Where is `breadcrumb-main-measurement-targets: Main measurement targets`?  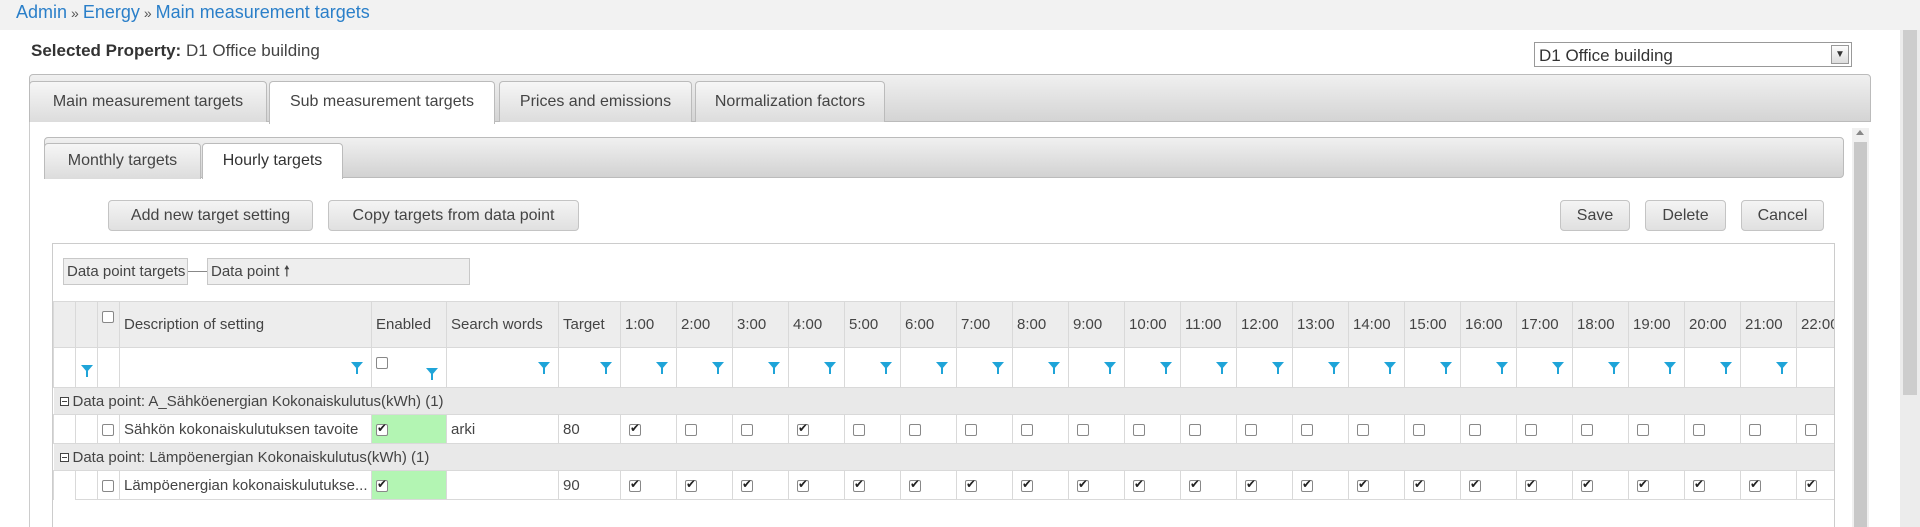
breadcrumb-main-measurement-targets: Main measurement targets is located at coordinates (263, 12).